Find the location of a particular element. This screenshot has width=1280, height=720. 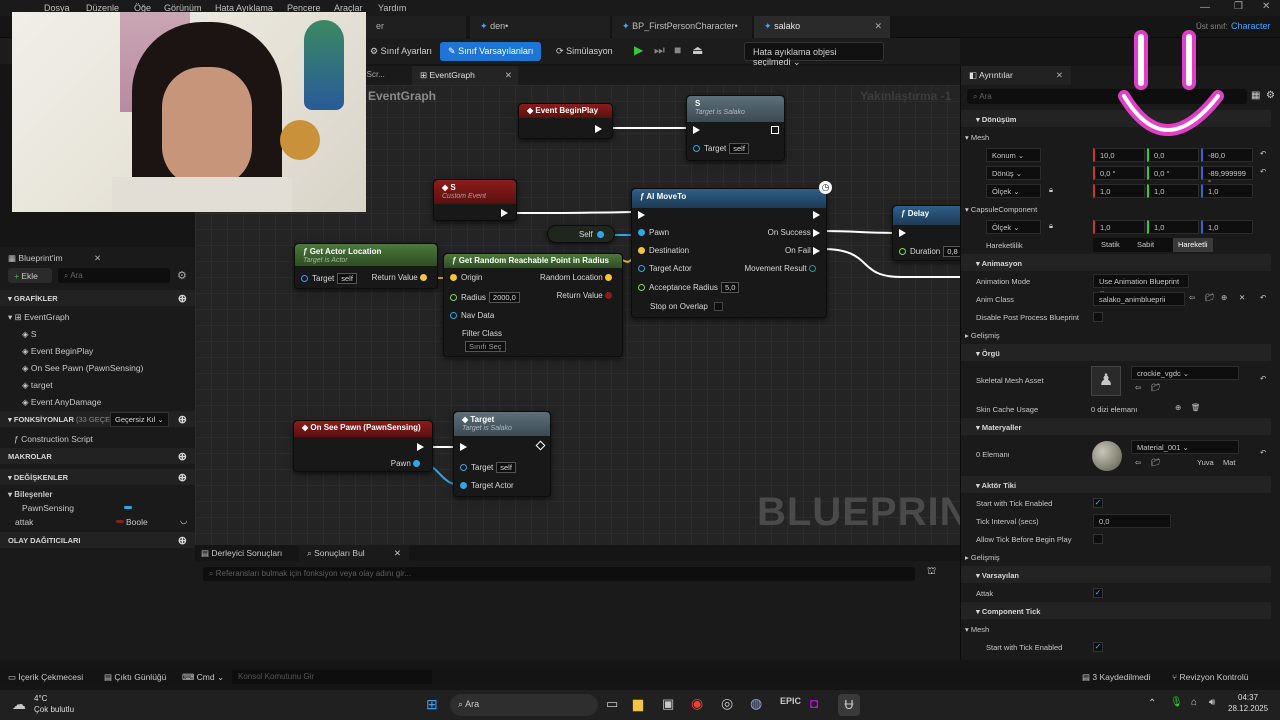

dispatchers-section-header: OLAY DAĞITICILARI ⊕ is located at coordinates (97, 540).